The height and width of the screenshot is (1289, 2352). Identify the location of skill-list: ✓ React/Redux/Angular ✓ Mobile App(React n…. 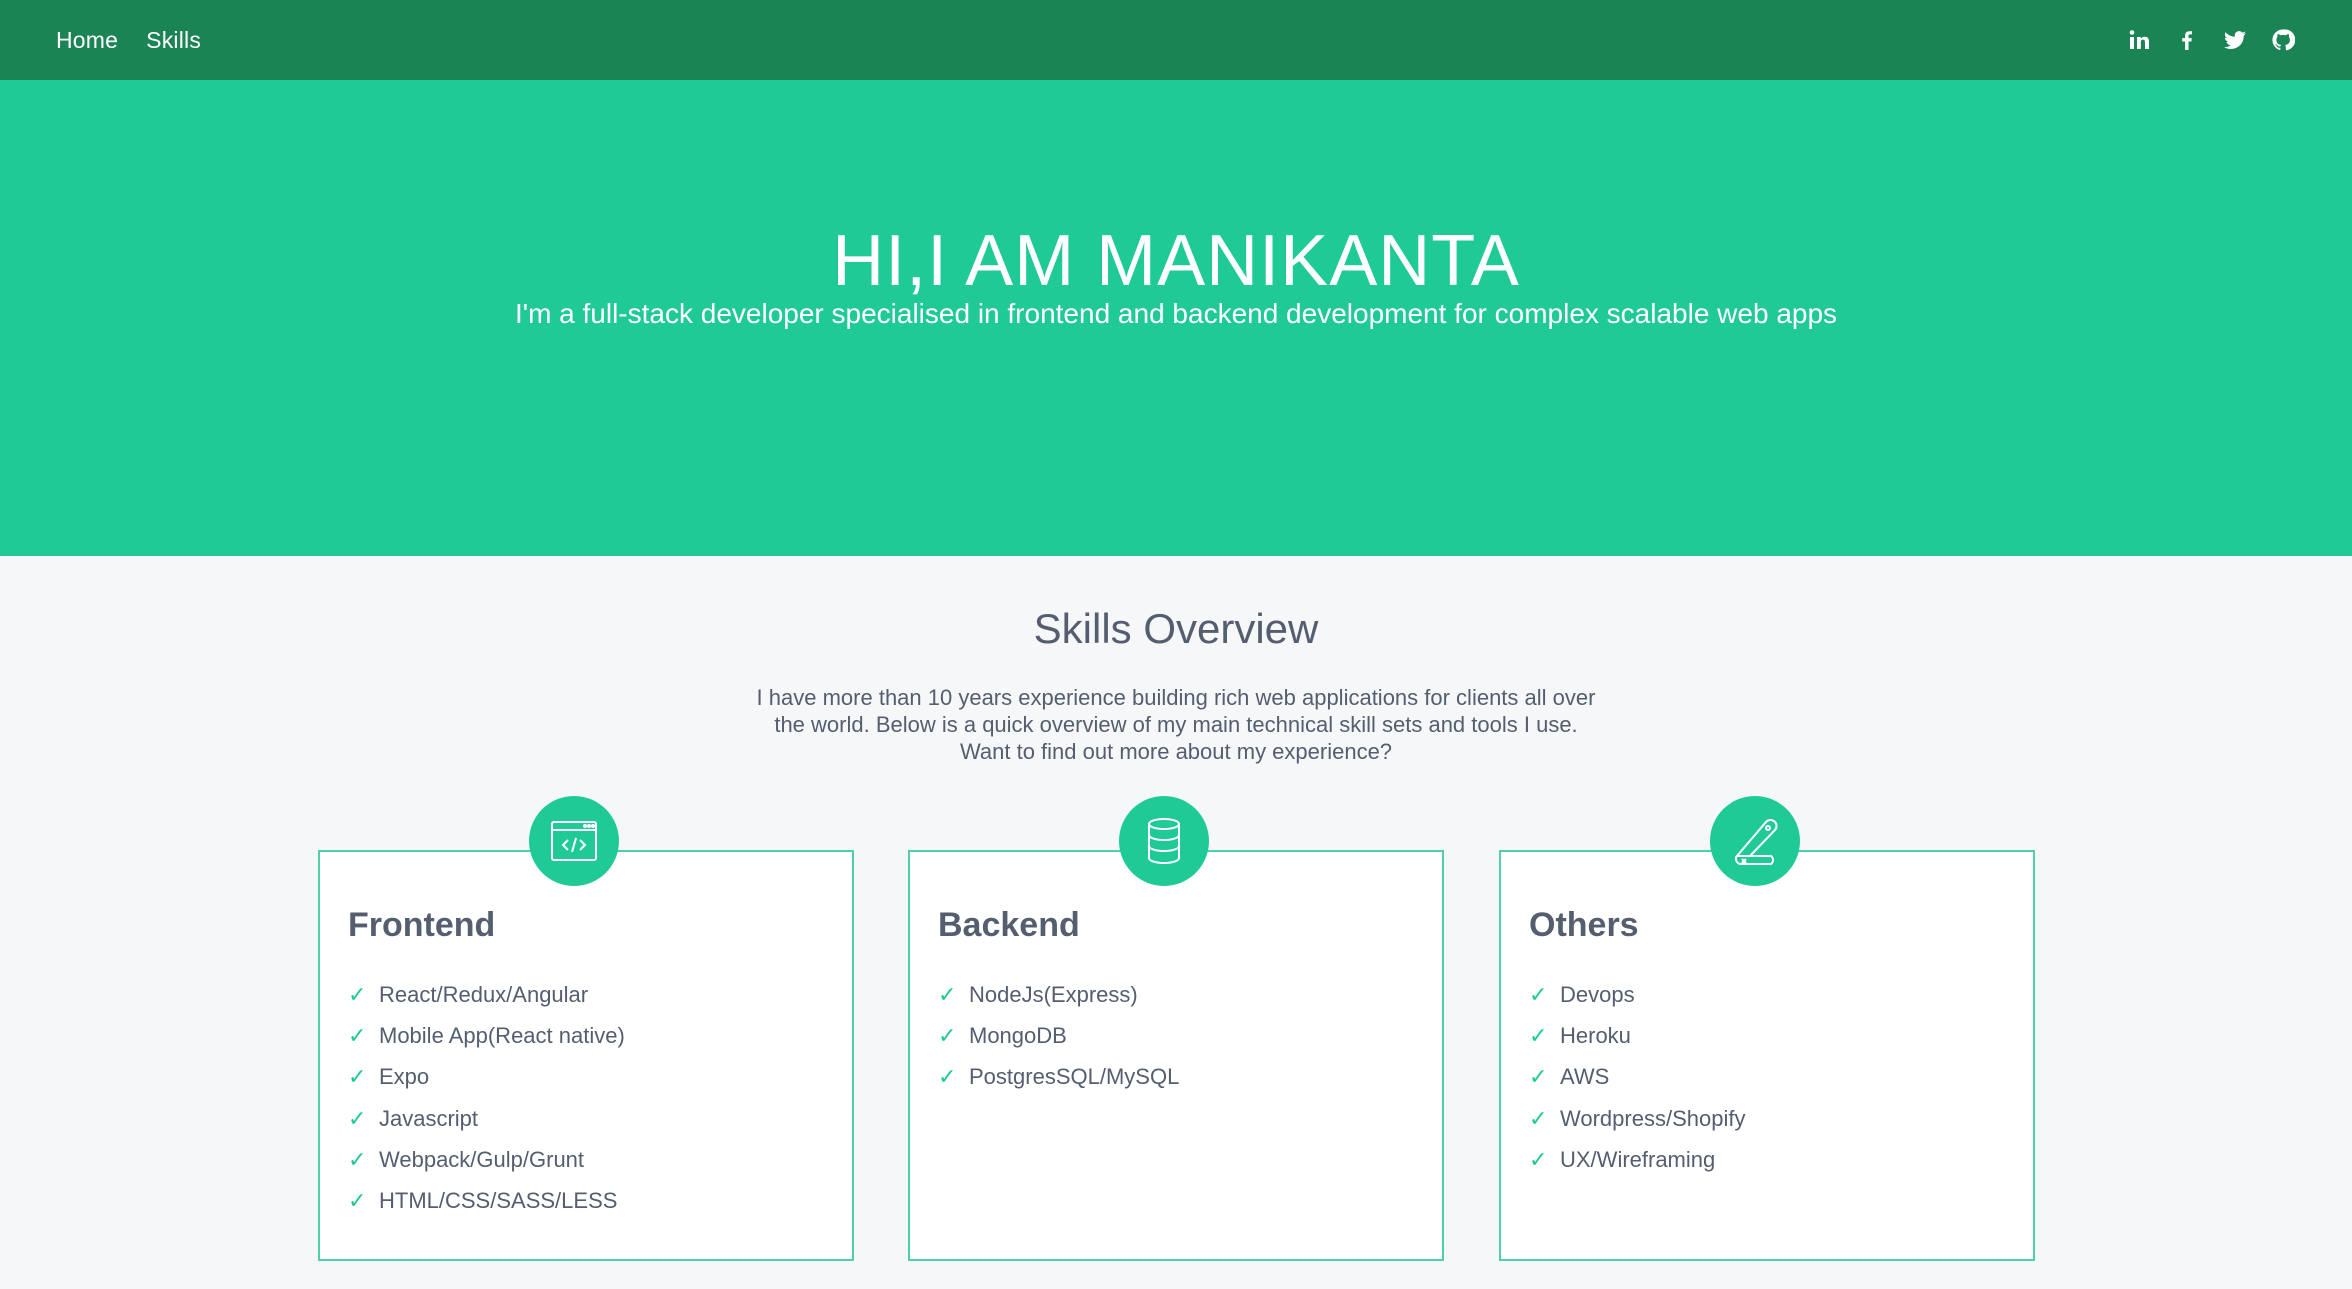
(486, 1098).